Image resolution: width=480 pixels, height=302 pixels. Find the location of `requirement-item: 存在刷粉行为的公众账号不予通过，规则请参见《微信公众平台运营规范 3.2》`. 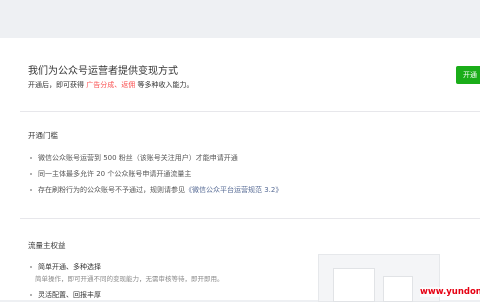

requirement-item: 存在刷粉行为的公众账号不予通过，规则请参见《微信公众平台运营规范 3.2》 is located at coordinates (156, 190).